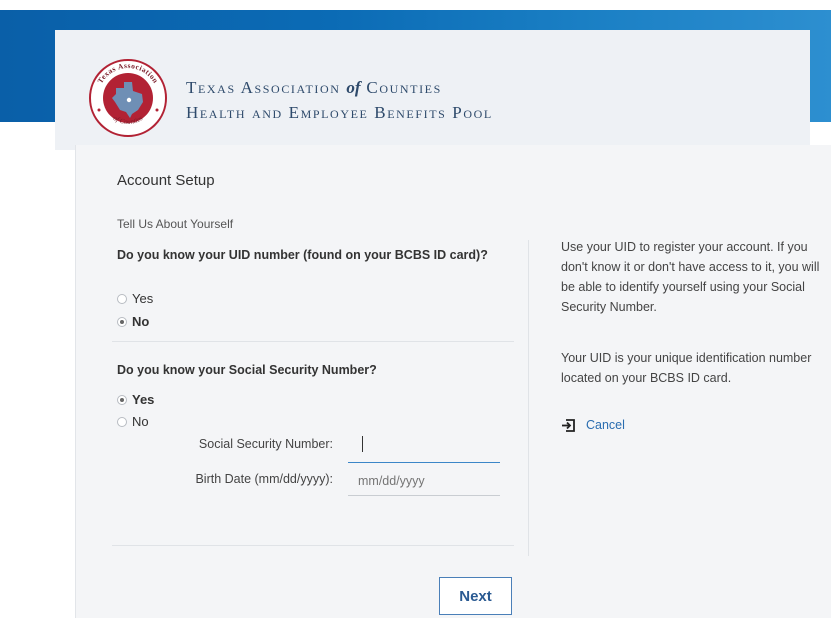 The image size is (831, 618). I want to click on cancel-label: Cancel, so click(605, 425).